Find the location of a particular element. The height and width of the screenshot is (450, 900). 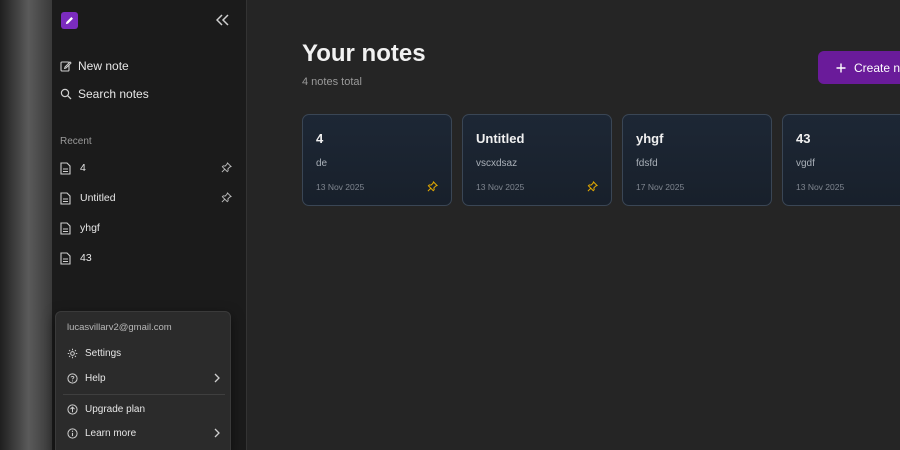

recent-item-label: 4 is located at coordinates (83, 168).